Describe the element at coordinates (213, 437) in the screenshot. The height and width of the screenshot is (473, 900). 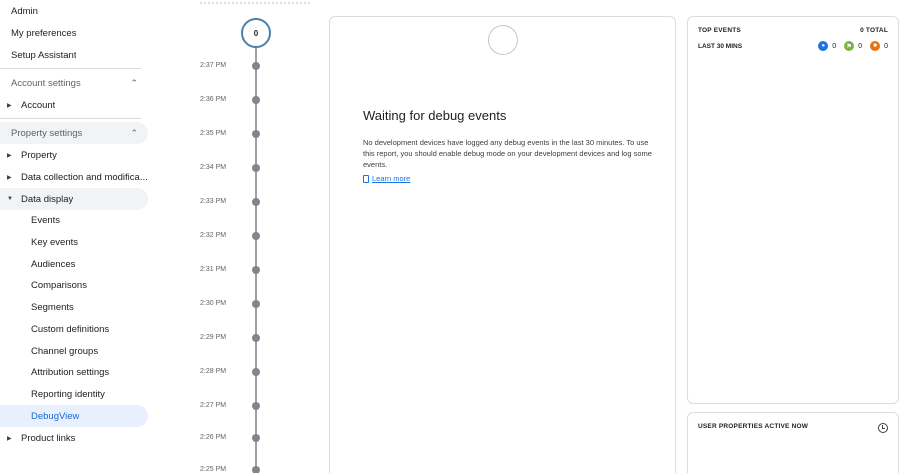
I see `timeline-time: 2:26 PM` at that location.